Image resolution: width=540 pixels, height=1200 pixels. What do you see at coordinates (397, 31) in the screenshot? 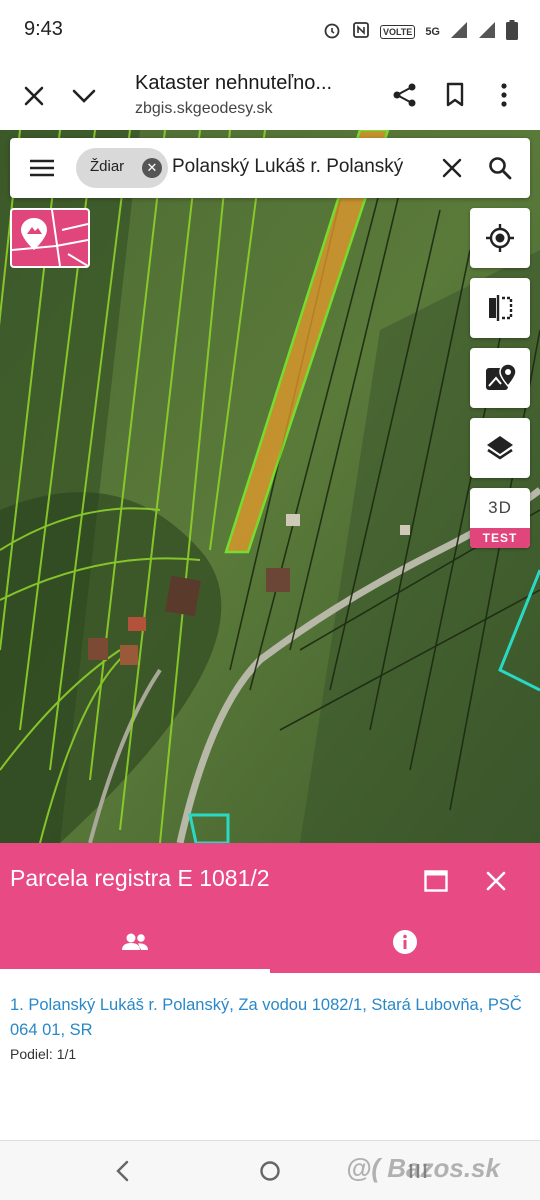
I see `volte-badge: VOLTE` at bounding box center [397, 31].